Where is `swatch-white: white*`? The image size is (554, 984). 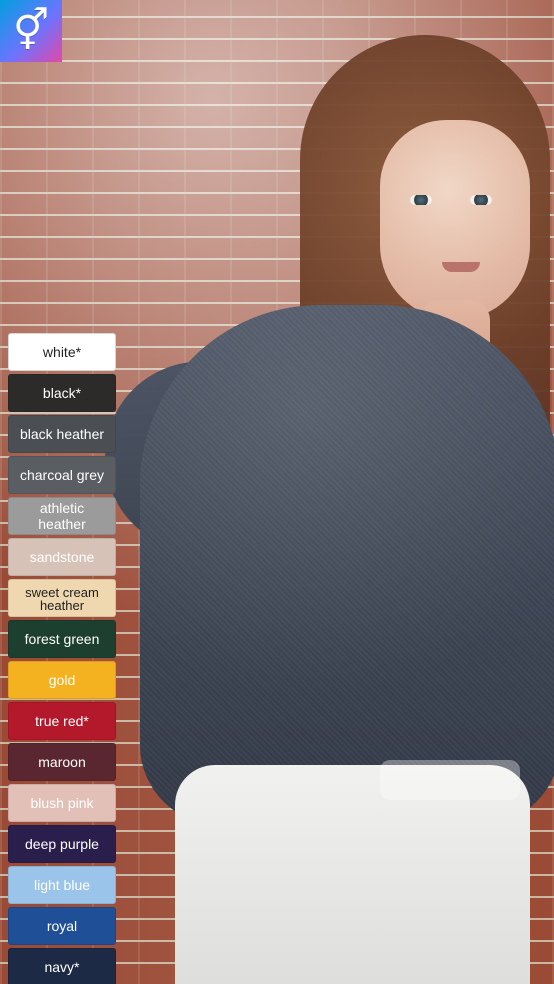 swatch-white: white* is located at coordinates (62, 352).